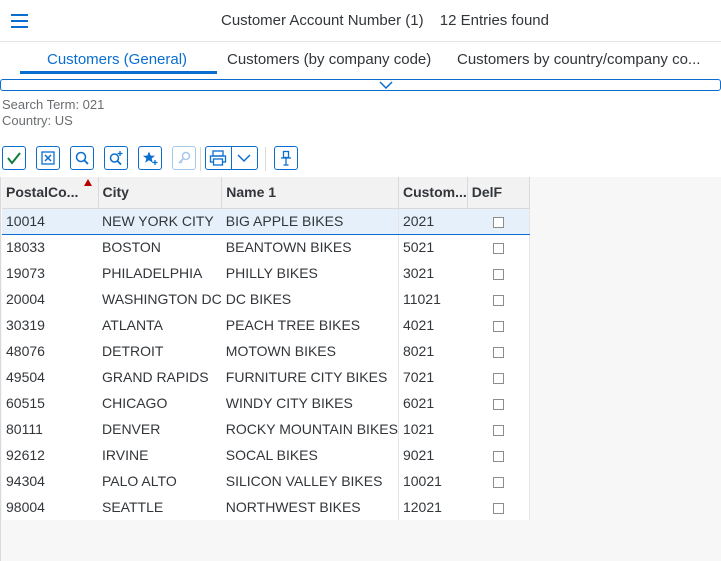 This screenshot has height=561, width=721. I want to click on cell-name: PHILLY BIKES, so click(310, 273).